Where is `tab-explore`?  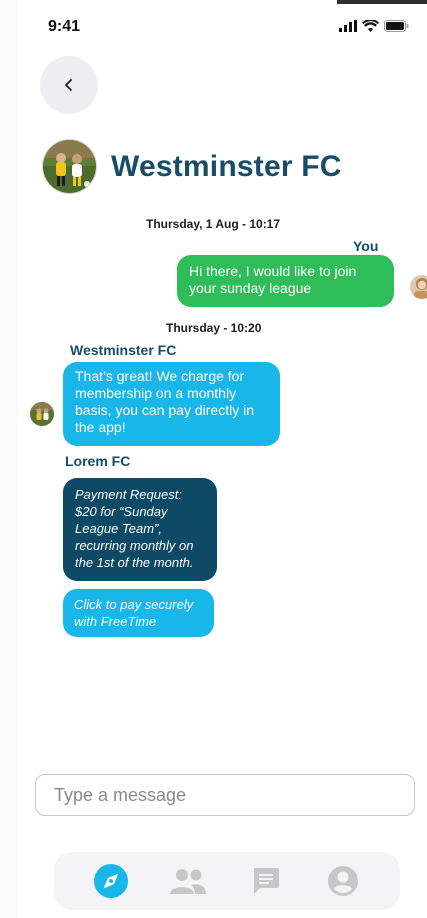
tab-explore is located at coordinates (111, 881).